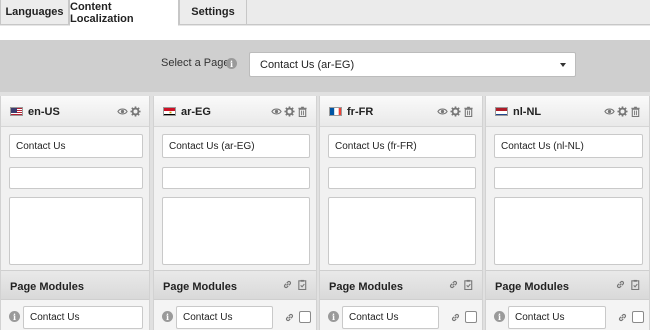 The width and height of the screenshot is (650, 330). What do you see at coordinates (335, 111) in the screenshot?
I see `flag-fr-icon` at bounding box center [335, 111].